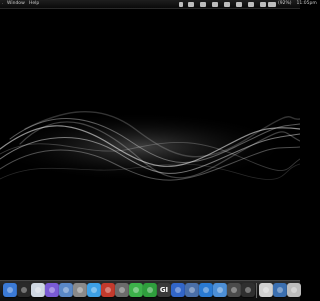 Image resolution: width=320 pixels, height=301 pixels. I want to click on dock-item-twitter, so click(94, 290).